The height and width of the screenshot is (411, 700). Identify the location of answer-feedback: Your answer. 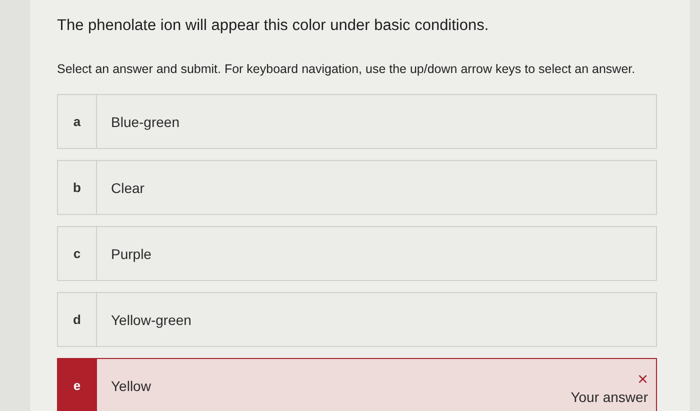
(609, 396).